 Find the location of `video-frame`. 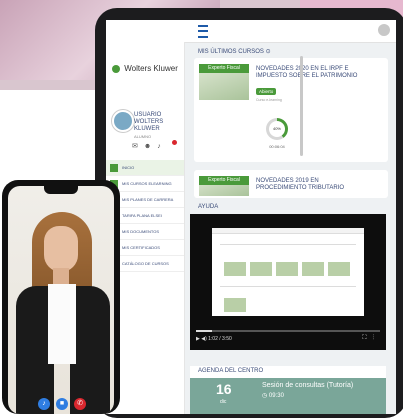

video-frame is located at coordinates (288, 272).